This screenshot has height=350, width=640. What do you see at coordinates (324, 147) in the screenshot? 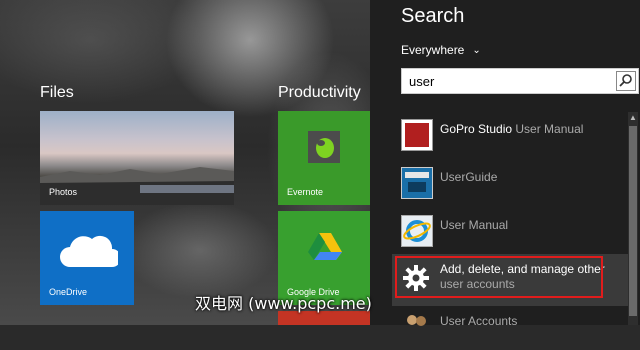
I see `evernote-icon` at bounding box center [324, 147].